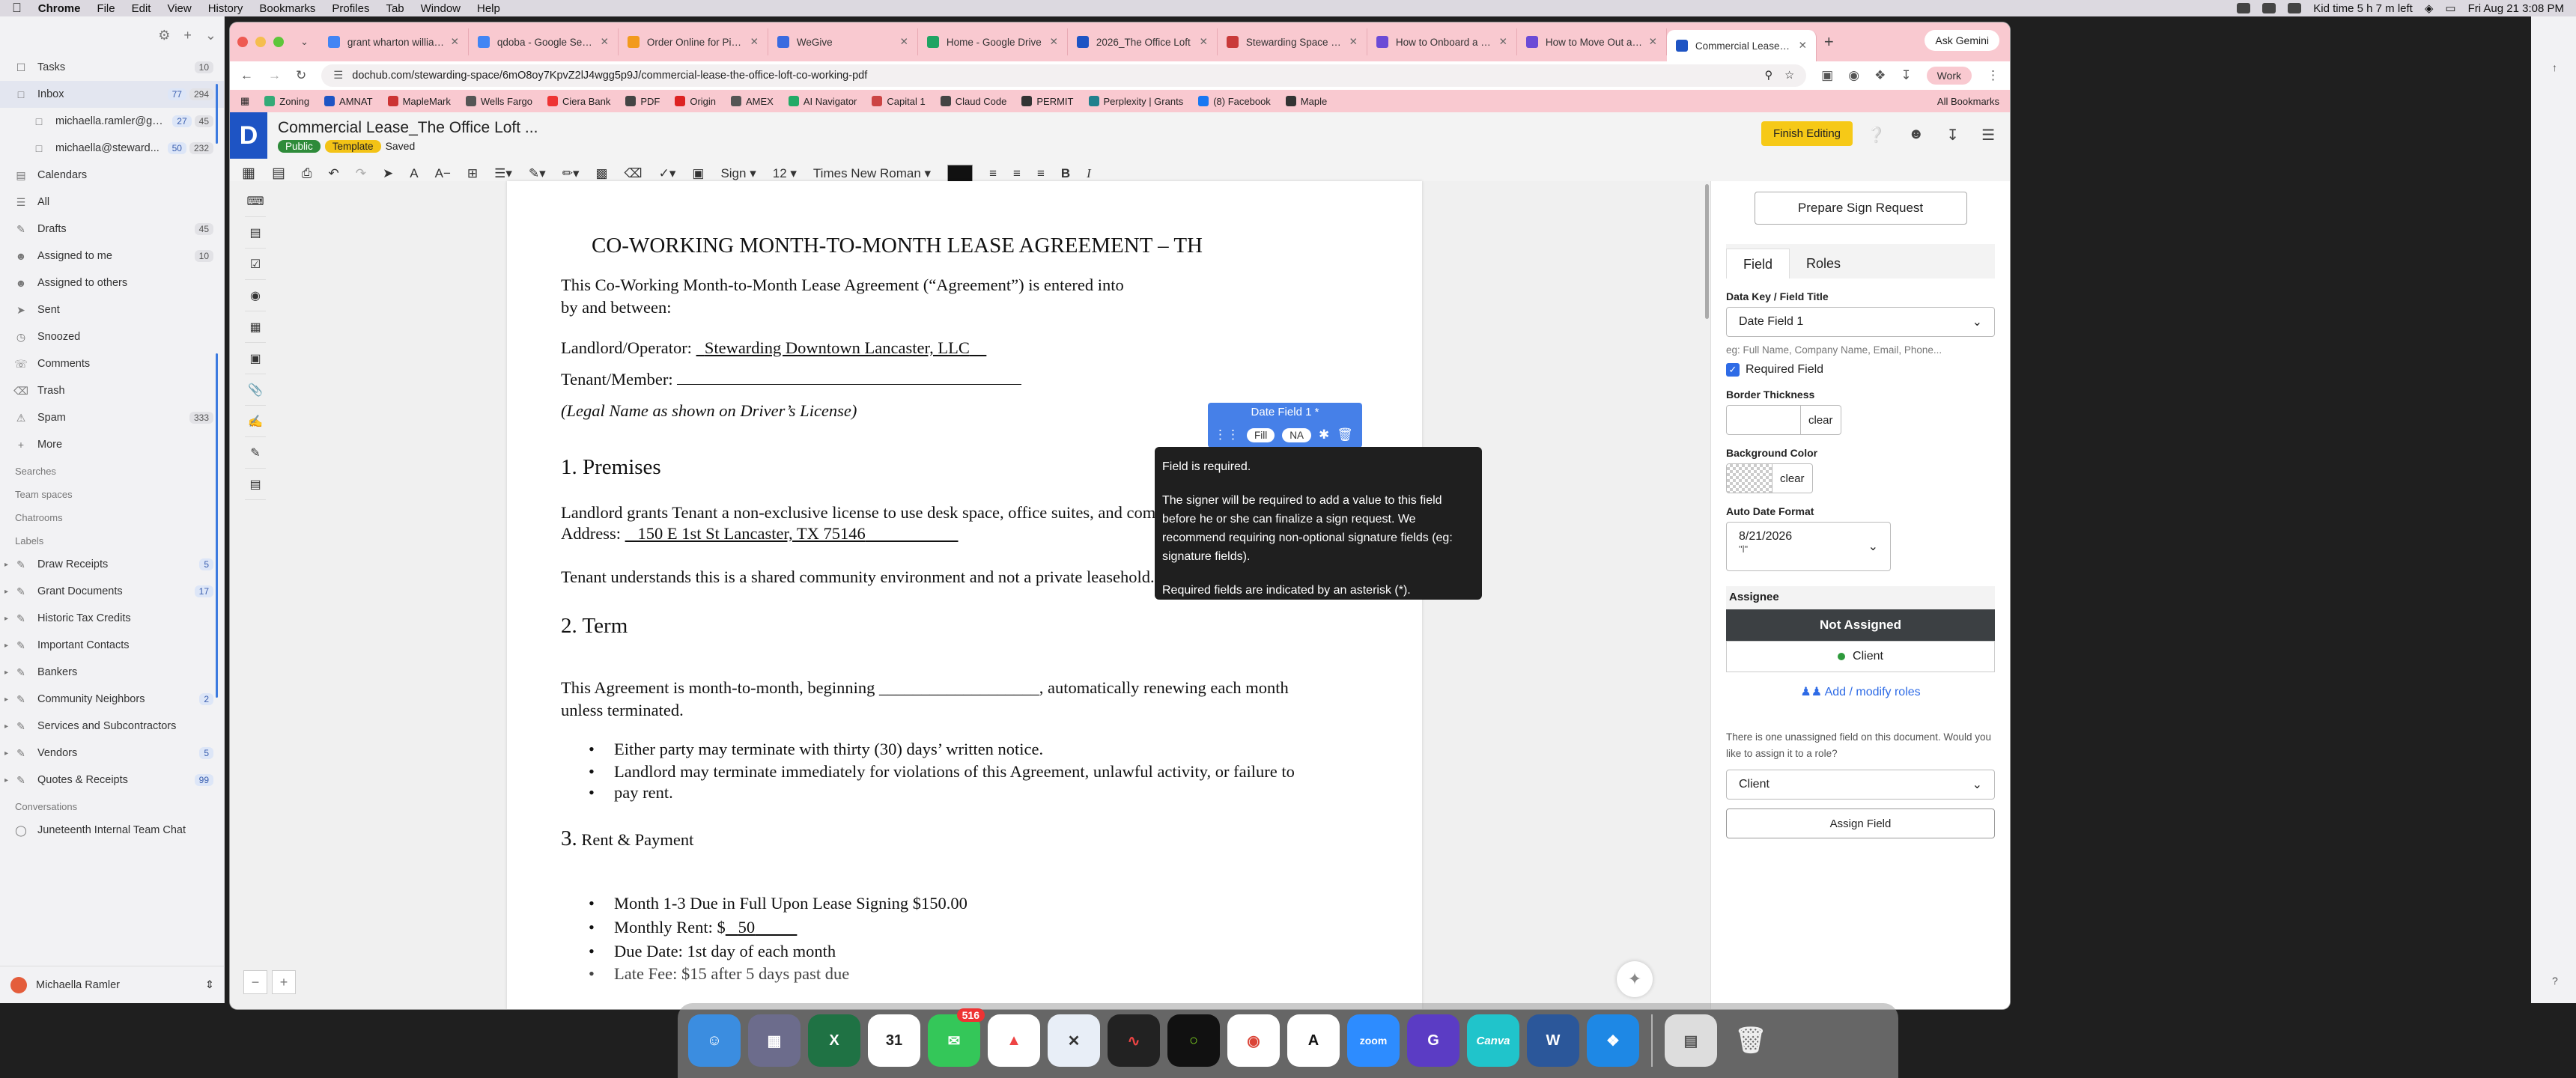 The height and width of the screenshot is (1078, 2576). Describe the element at coordinates (112, 417) in the screenshot. I see `sidebar-item: ⚠ Spam 333` at that location.